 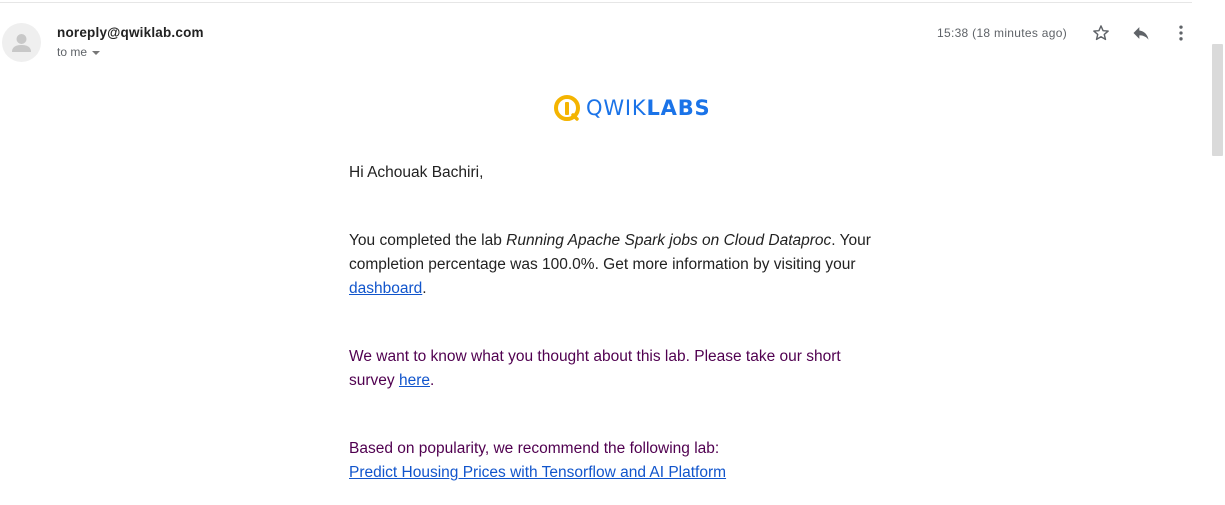 I want to click on divider, so click(x=596, y=2).